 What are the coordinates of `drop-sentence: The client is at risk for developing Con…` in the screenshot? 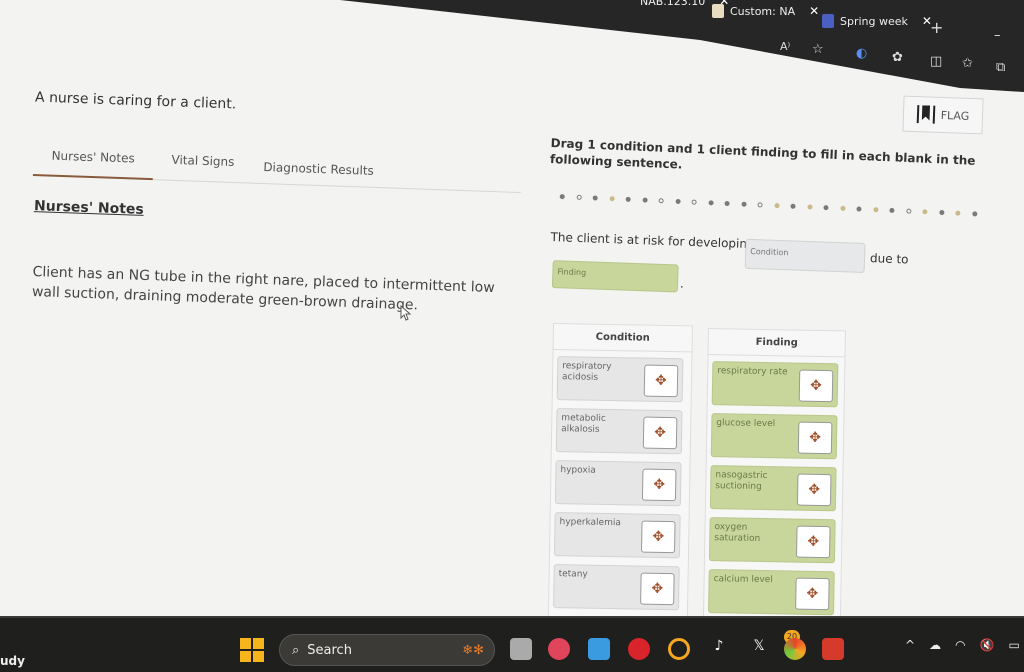 It's located at (740, 259).